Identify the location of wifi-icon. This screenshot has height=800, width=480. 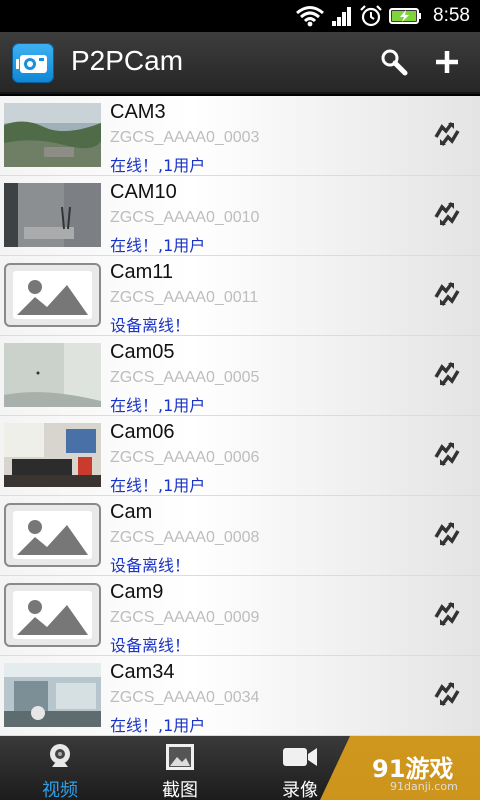
(310, 16).